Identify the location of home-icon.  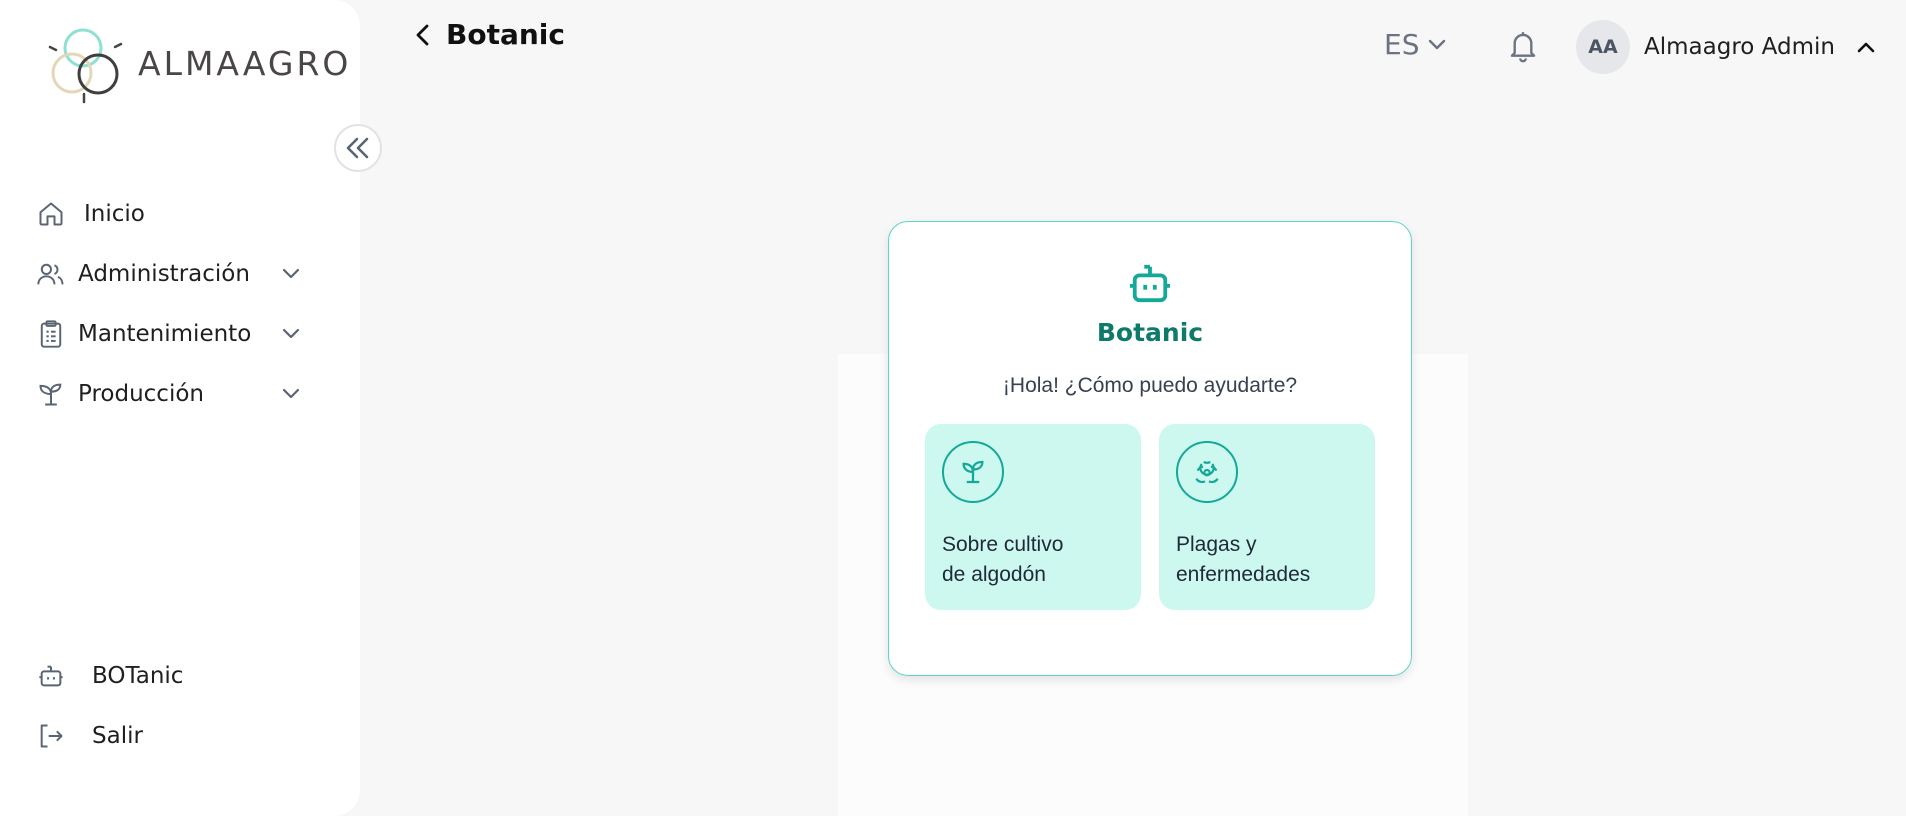
(51, 214).